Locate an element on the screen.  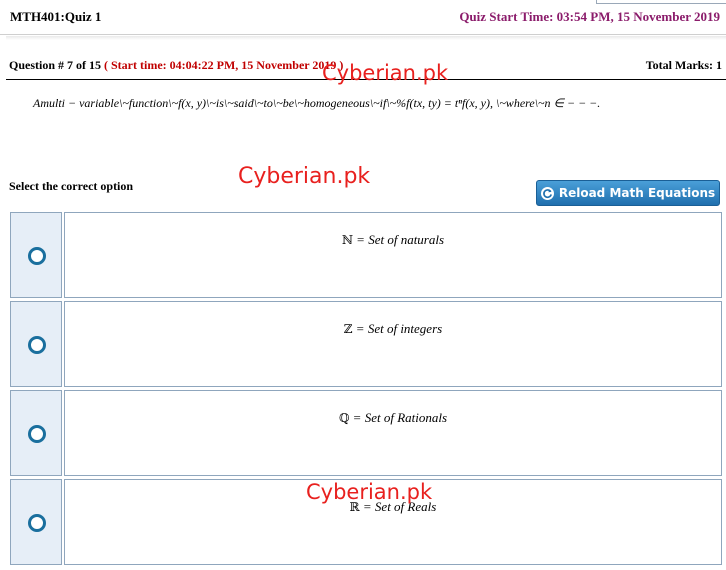
option-symbol: ℚ is located at coordinates (344, 418).